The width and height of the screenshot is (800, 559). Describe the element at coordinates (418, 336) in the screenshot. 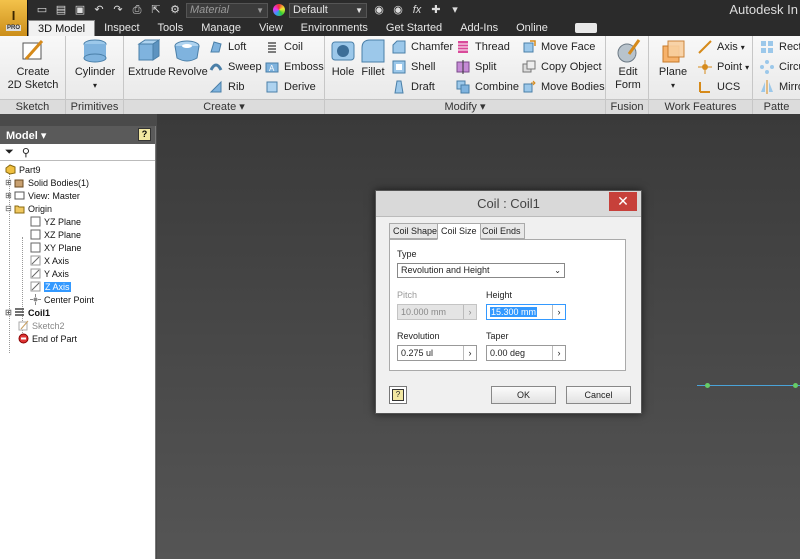

I see `revolution-label: Revolution` at that location.